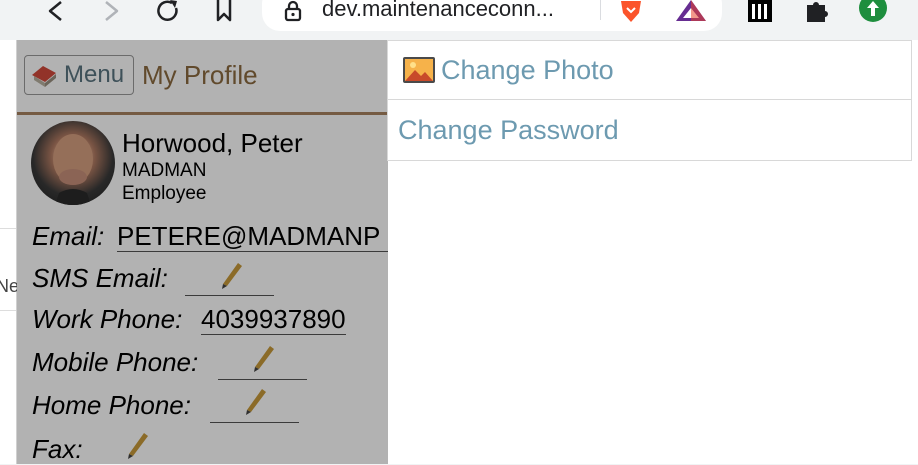 The width and height of the screenshot is (918, 465). What do you see at coordinates (419, 70) in the screenshot?
I see `picture-icon` at bounding box center [419, 70].